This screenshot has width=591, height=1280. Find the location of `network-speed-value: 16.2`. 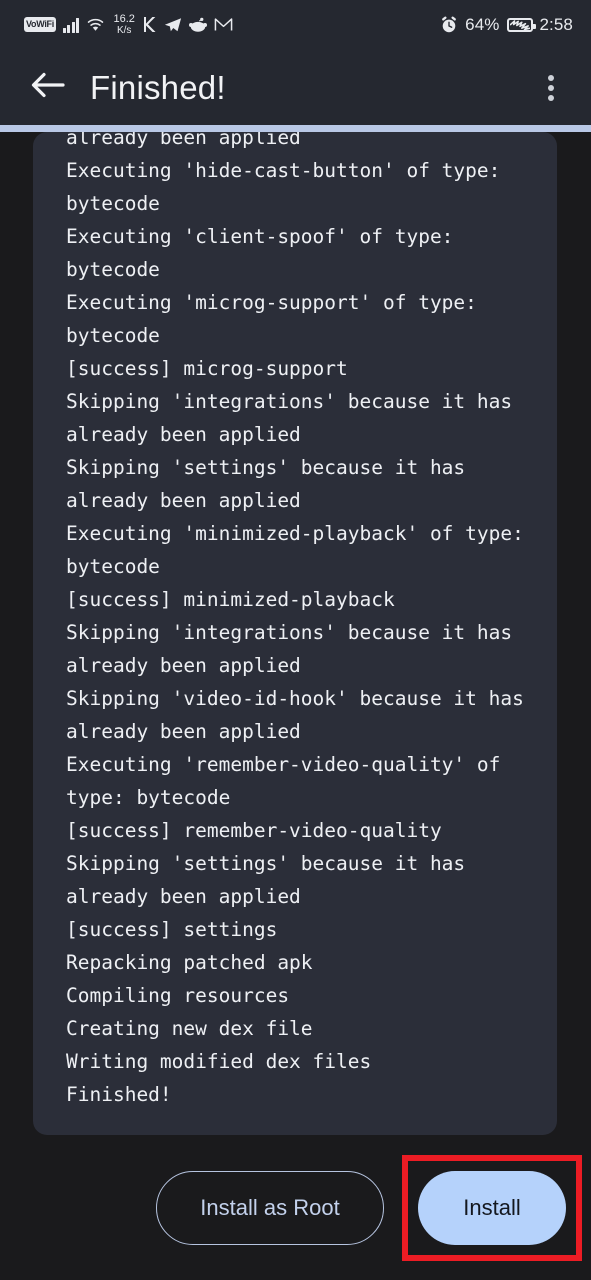

network-speed-value: 16.2 is located at coordinates (124, 18).